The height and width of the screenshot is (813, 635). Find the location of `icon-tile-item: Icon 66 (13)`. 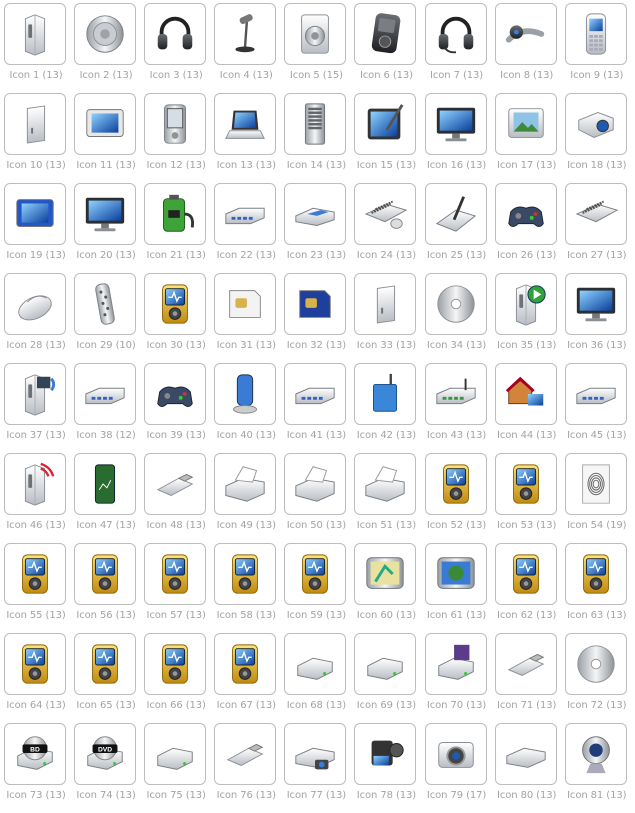

icon-tile-item: Icon 66 (13) is located at coordinates (177, 678).